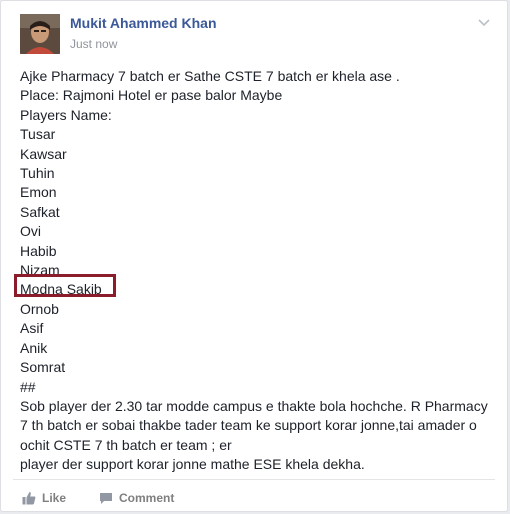 The height and width of the screenshot is (514, 510). What do you see at coordinates (151, 95) in the screenshot?
I see `post-line: Place: Rajmoni Hotel er pase balor Maybe` at bounding box center [151, 95].